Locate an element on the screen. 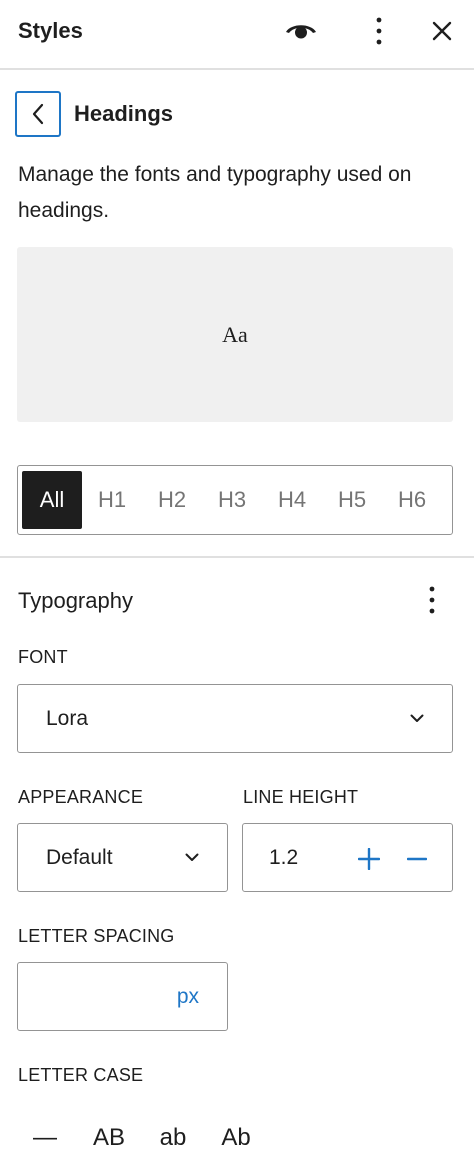 The height and width of the screenshot is (1172, 474). back-button is located at coordinates (38, 114).